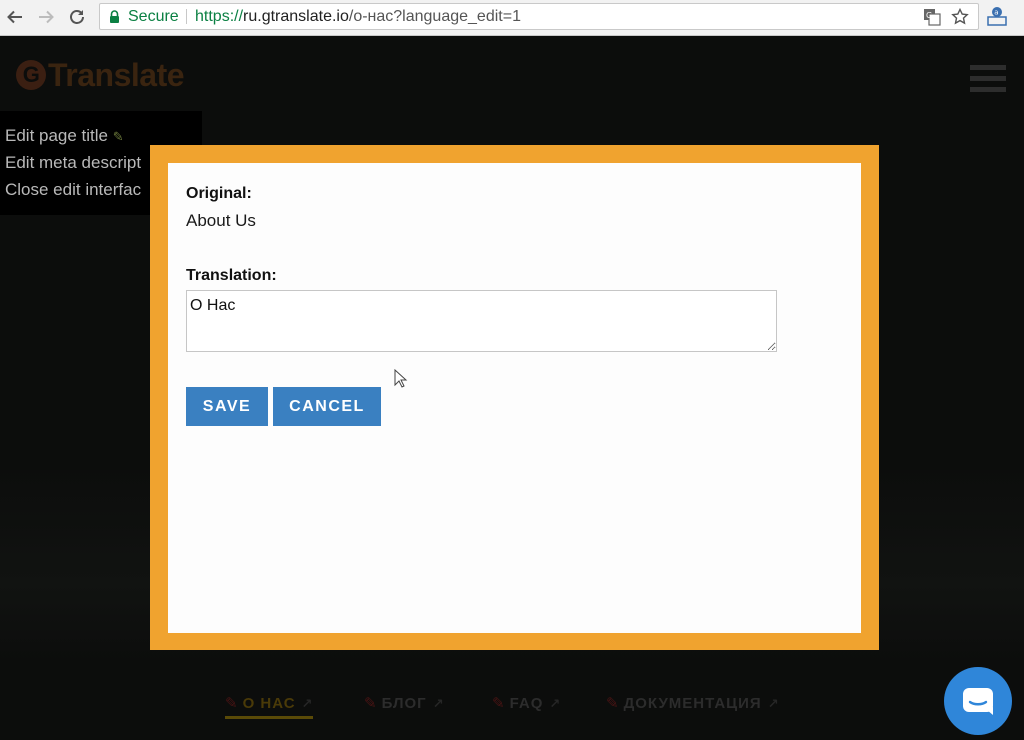 Image resolution: width=1024 pixels, height=740 pixels. I want to click on site-nav: ✎ О НАС ↗ ✎ БЛОГ ↗ ✎ FAQ ↗ ✎ ДОКУМЕНТАЦИЯ ↗, so click(512, 706).